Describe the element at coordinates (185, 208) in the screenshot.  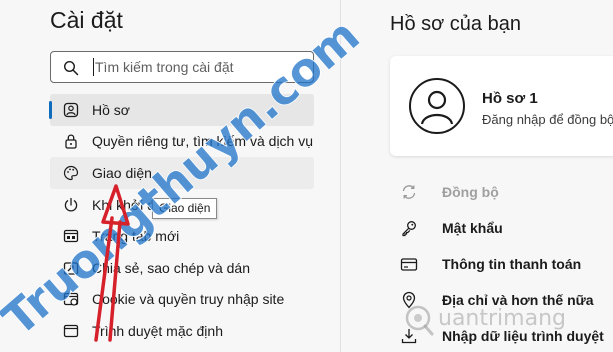
I see `appearance-tooltip: Giao diện` at that location.